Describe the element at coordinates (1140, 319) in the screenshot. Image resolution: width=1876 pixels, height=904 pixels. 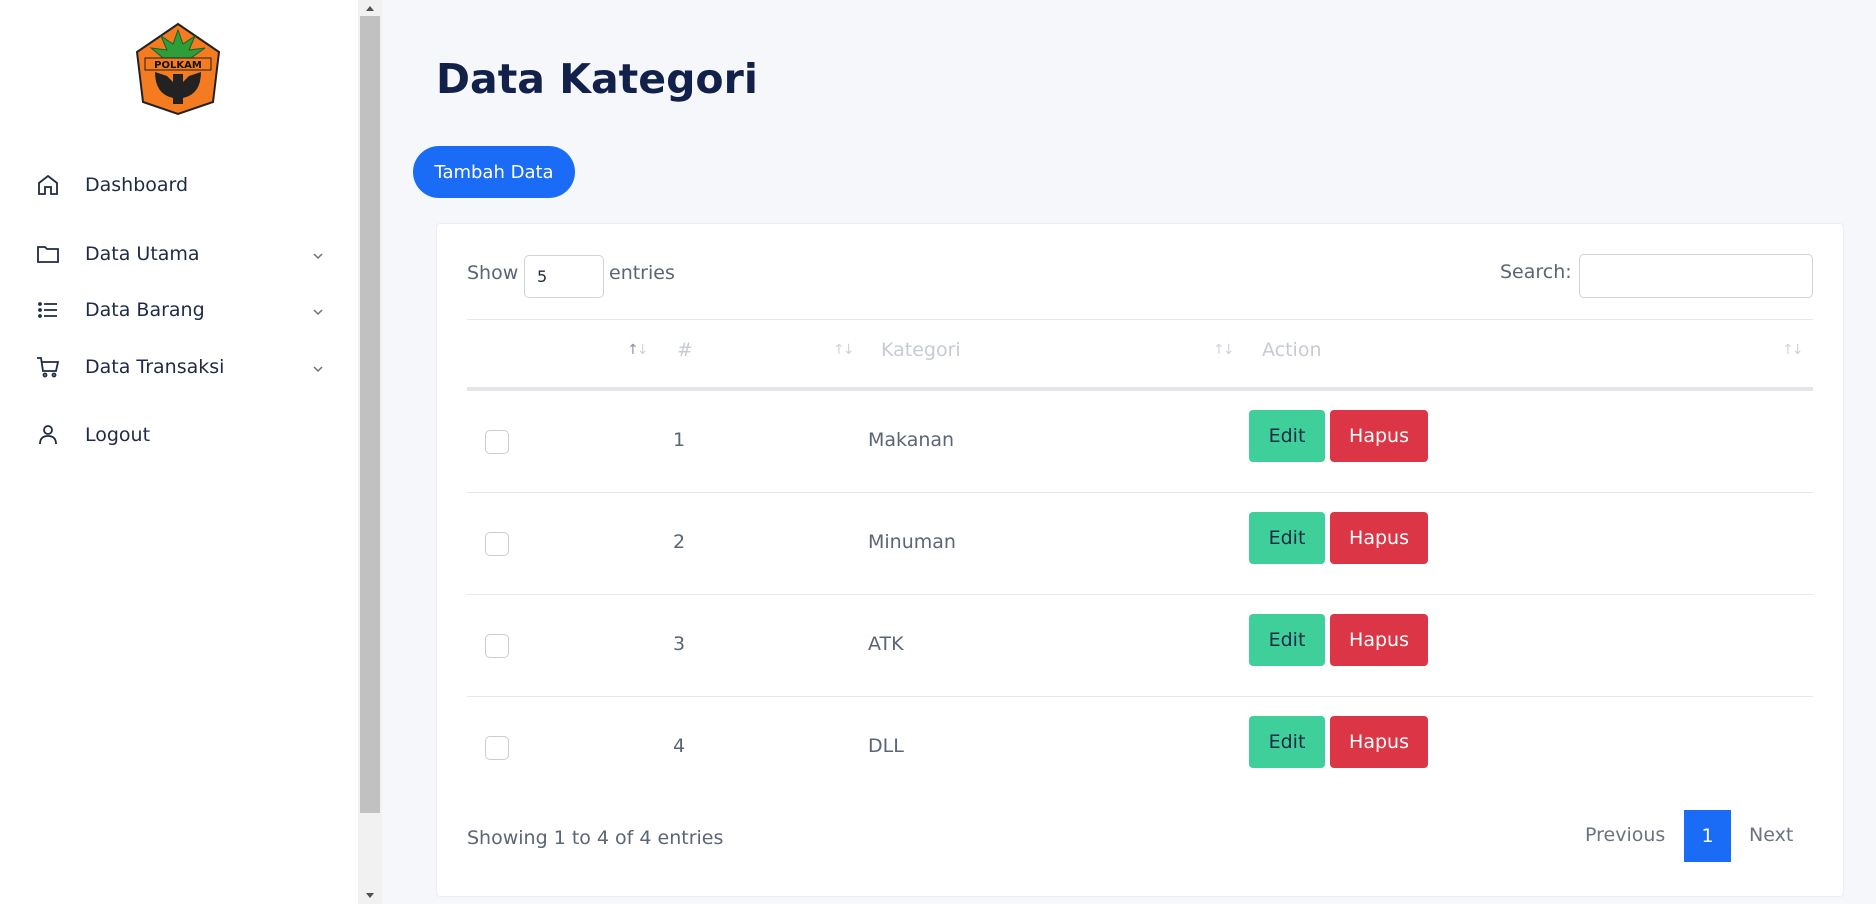
I see `table-header-top-border` at that location.